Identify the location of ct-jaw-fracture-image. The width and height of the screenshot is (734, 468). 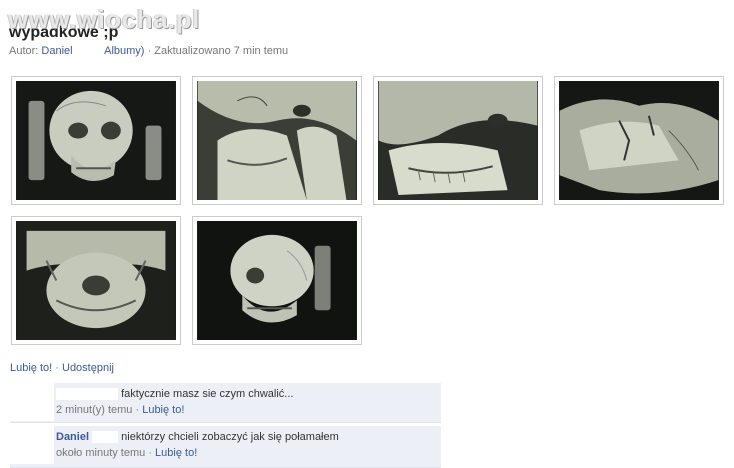
(639, 140).